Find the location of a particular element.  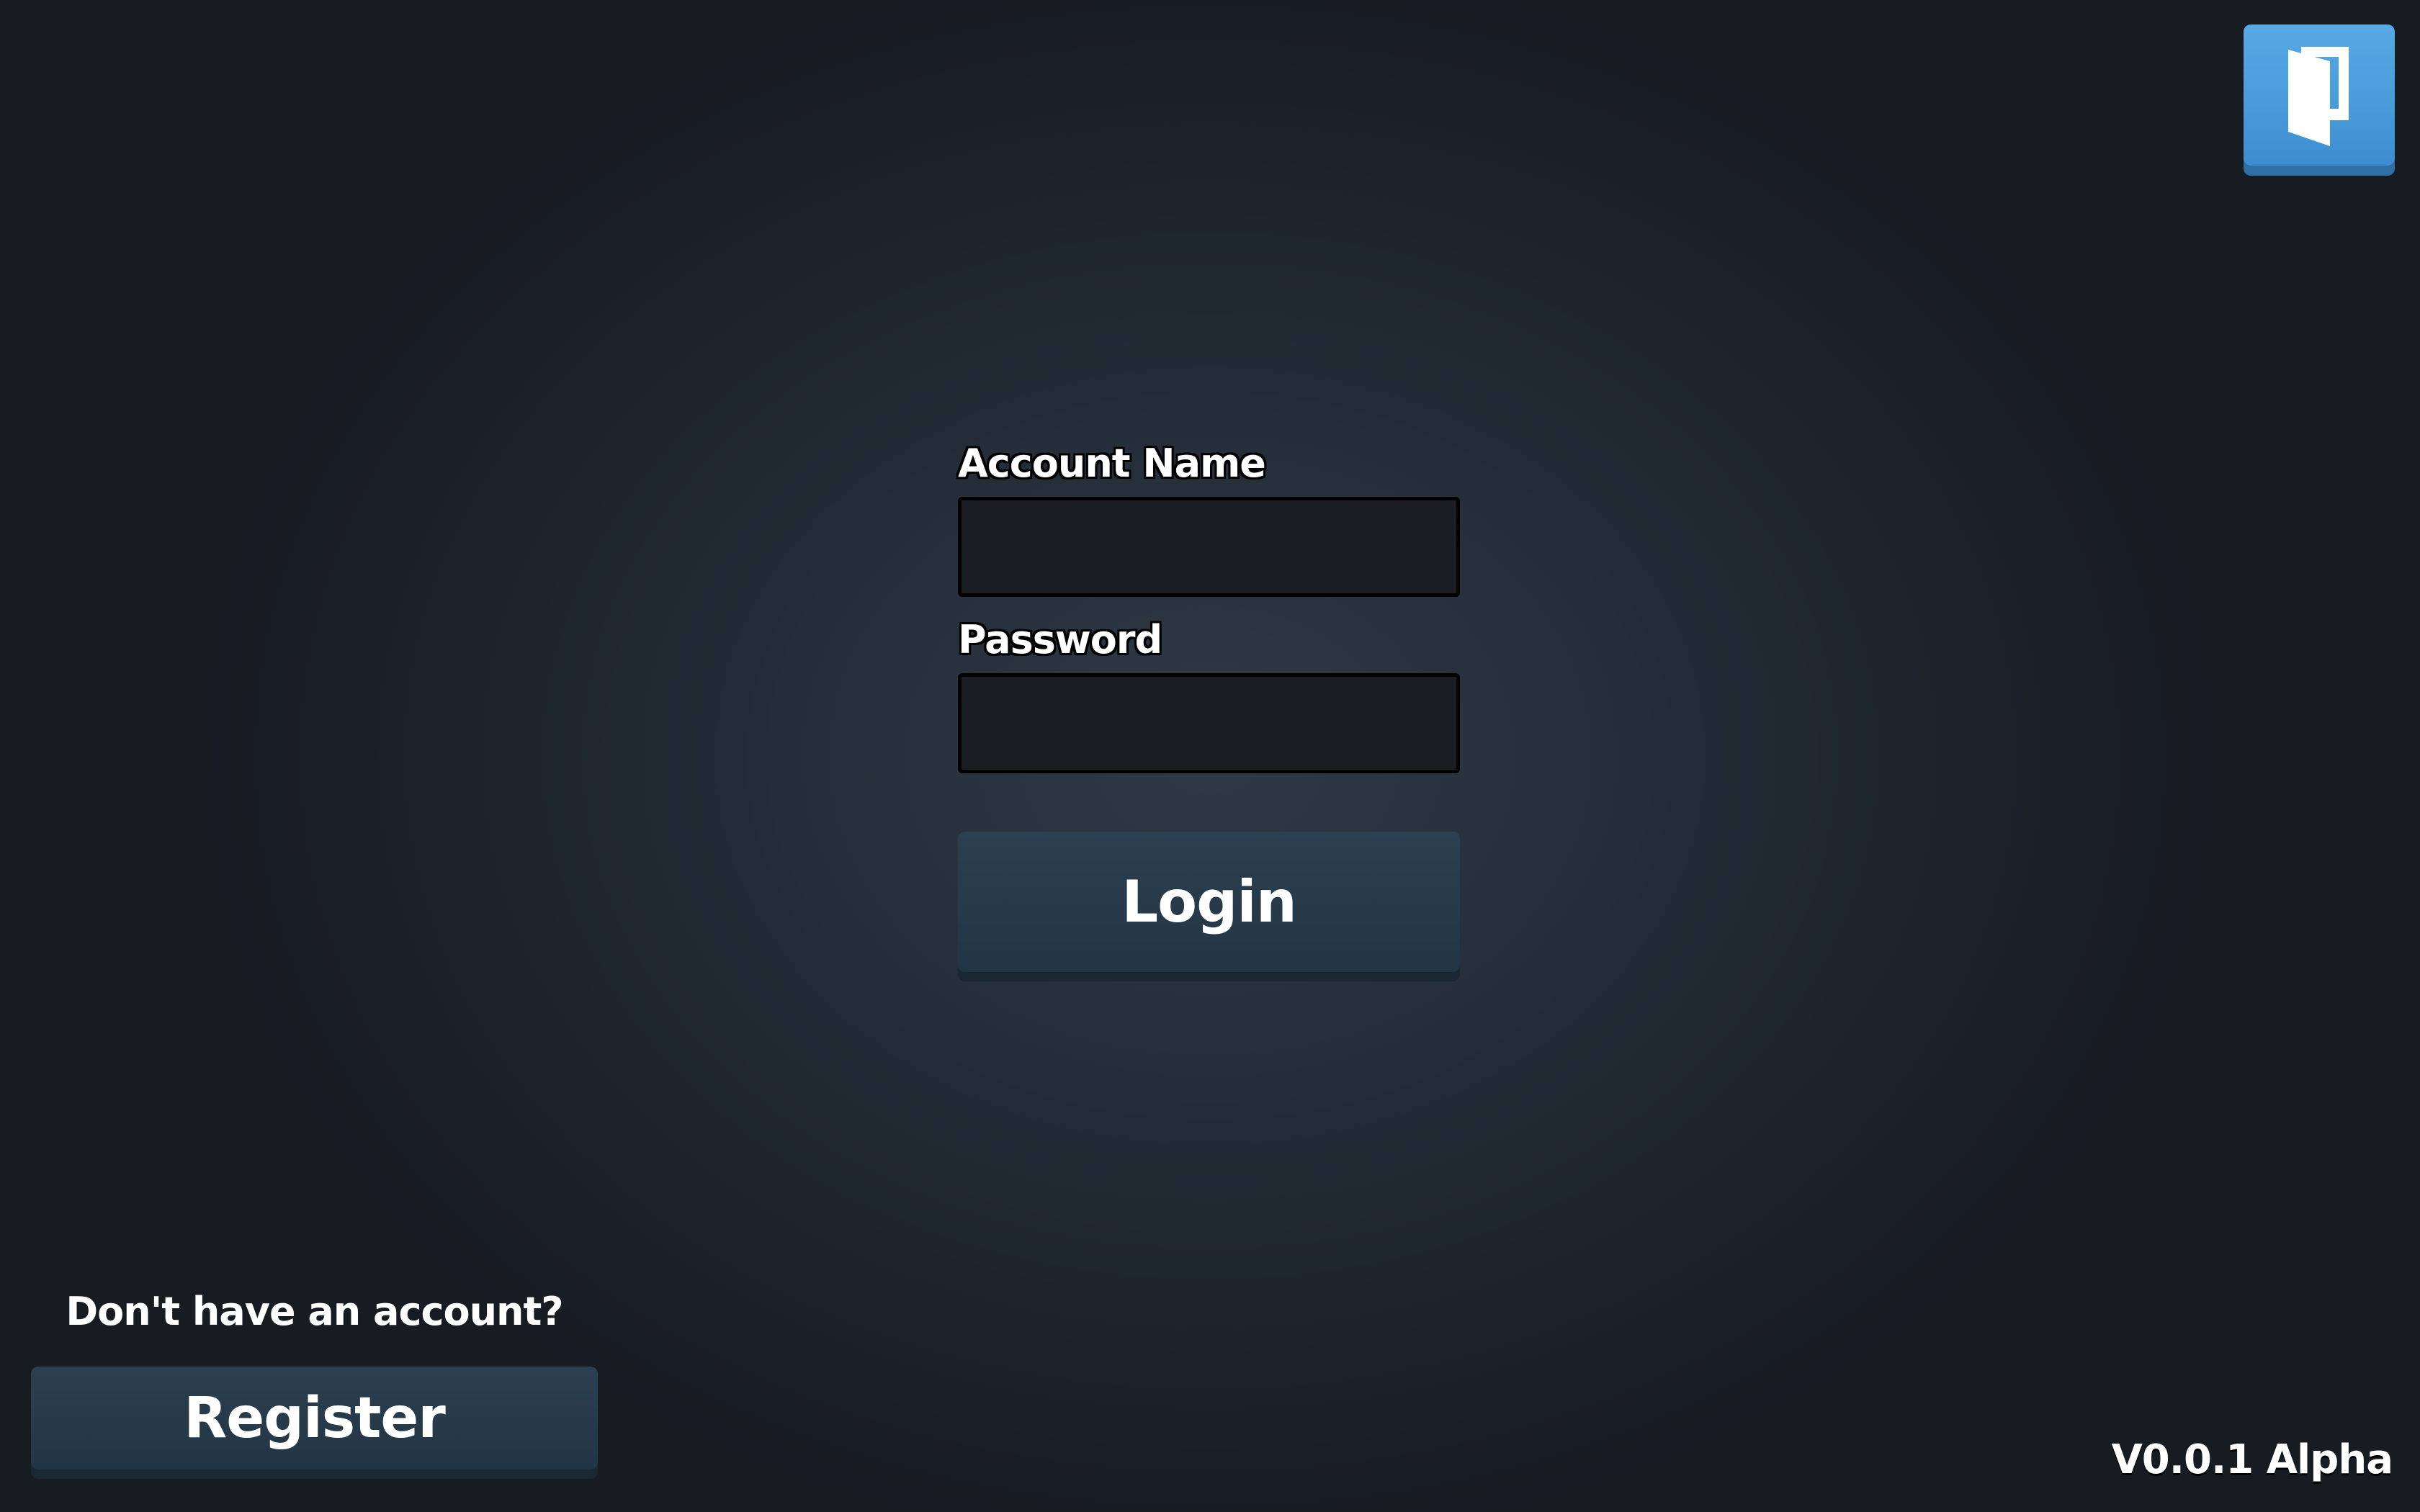

account-name-input is located at coordinates (1209, 547).